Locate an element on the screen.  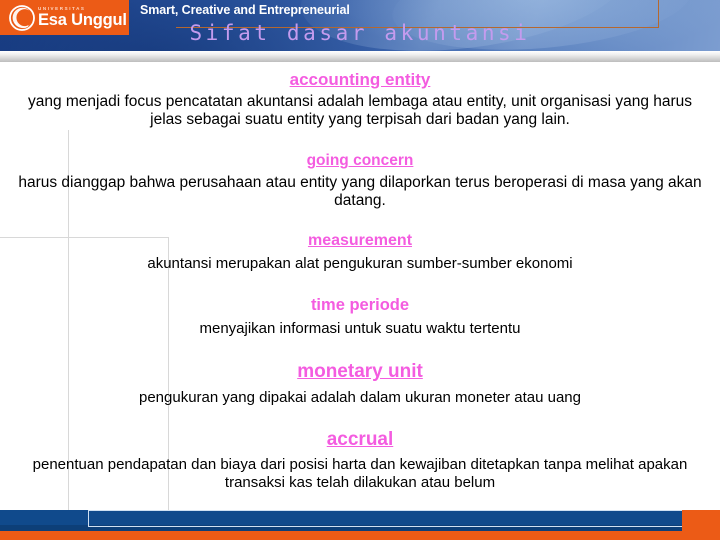
header-tagline: Smart, Creative and Entrepreneurial is located at coordinates (245, 10).